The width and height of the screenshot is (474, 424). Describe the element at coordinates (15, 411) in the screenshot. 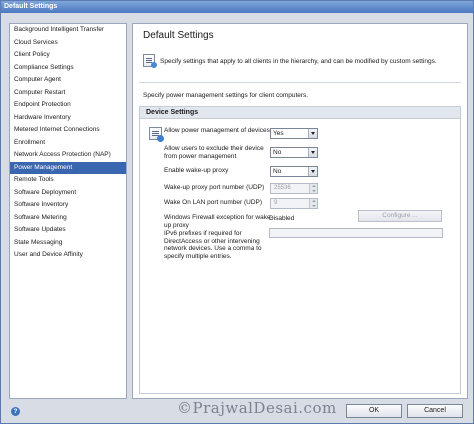

I see `help-icon: ?` at that location.